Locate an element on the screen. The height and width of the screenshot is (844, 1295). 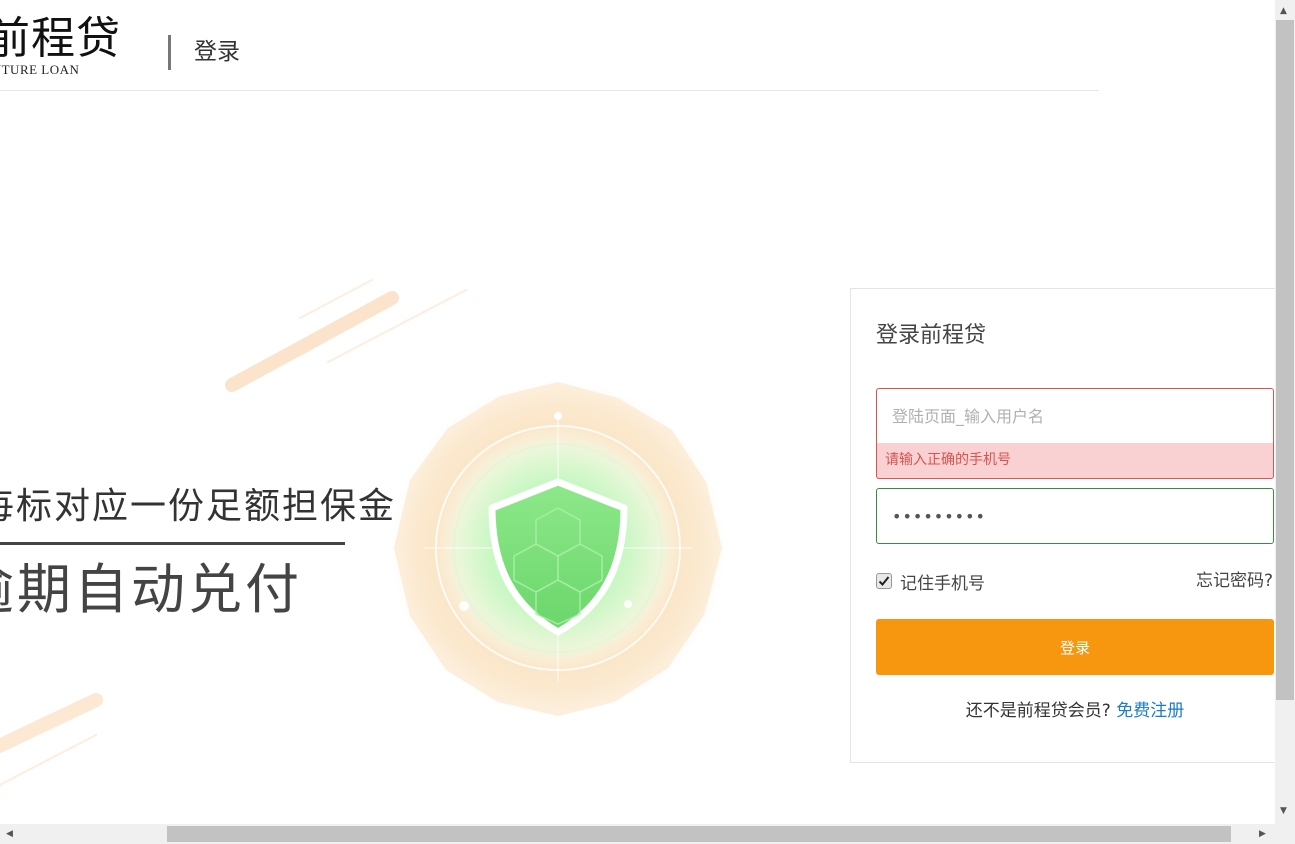
register-link: 免费注册 is located at coordinates (1150, 711).